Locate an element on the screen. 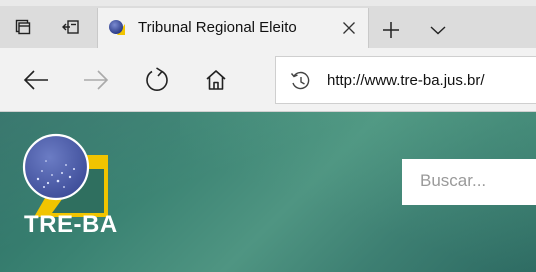  set-aside-tabs-button is located at coordinates (71, 27).